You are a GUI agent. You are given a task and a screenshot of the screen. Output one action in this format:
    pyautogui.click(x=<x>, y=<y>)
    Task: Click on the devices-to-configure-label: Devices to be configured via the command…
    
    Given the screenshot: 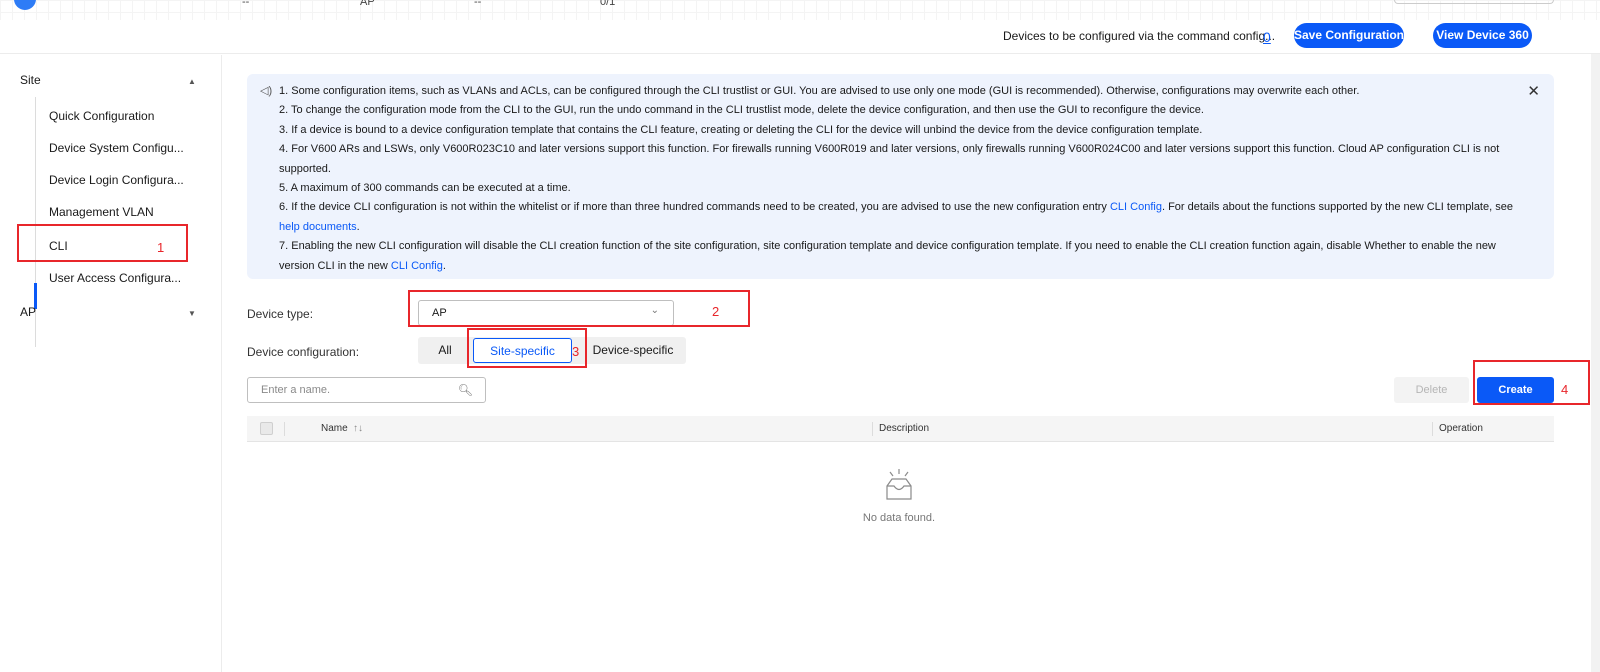 What is the action you would take?
    pyautogui.click(x=1139, y=36)
    